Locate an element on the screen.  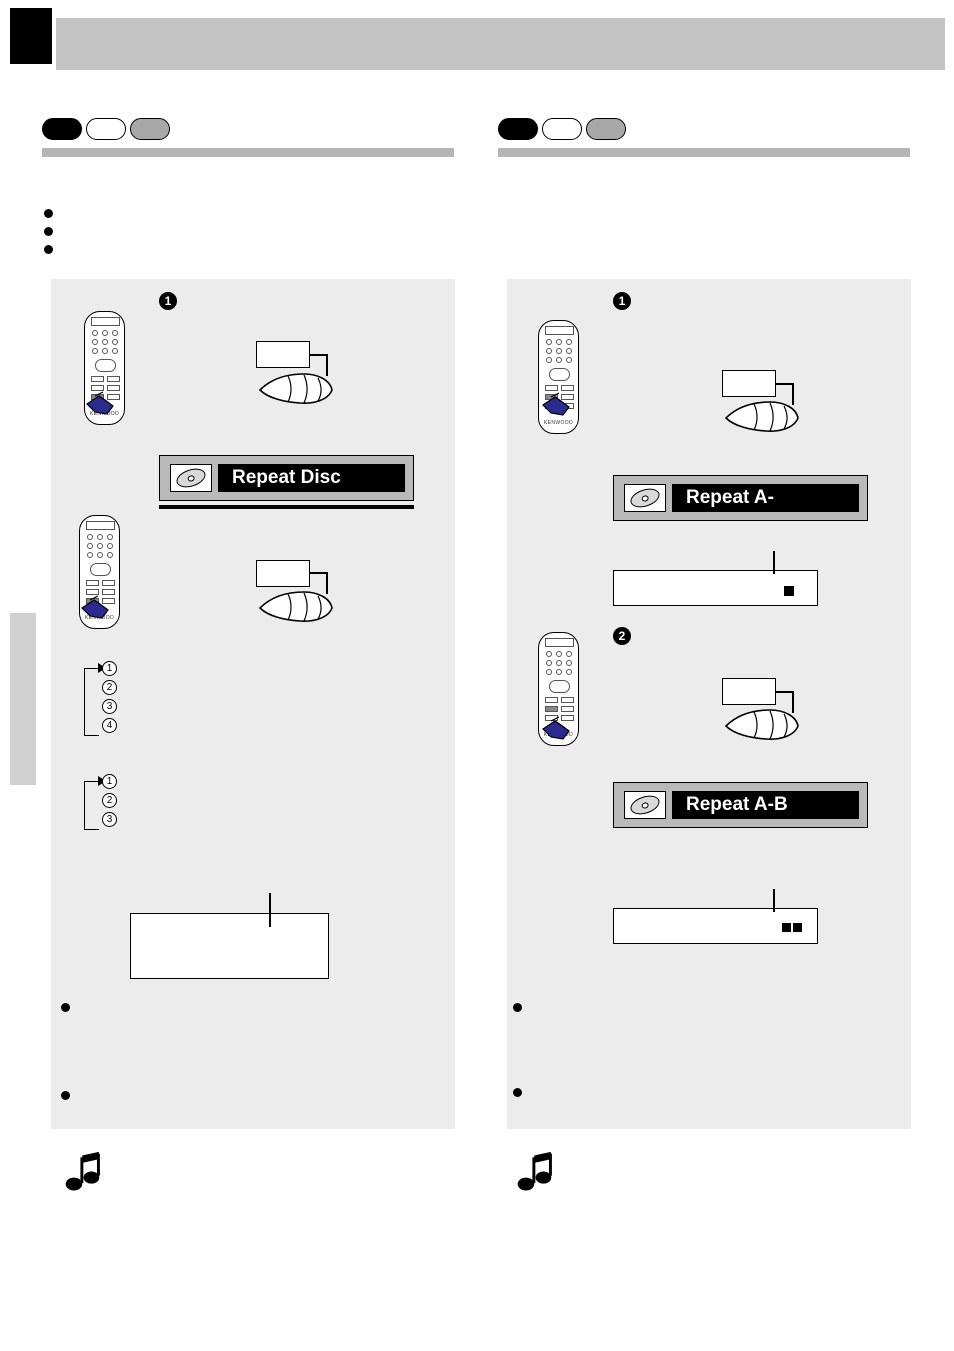
left-front-panel-display is located at coordinates (229, 946).